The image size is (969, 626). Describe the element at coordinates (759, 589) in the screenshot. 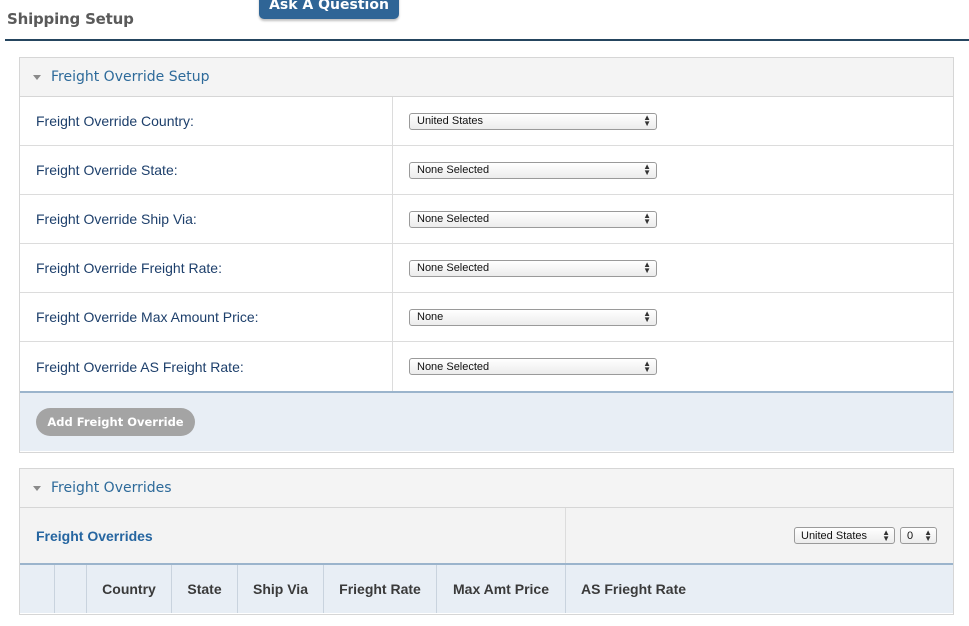

I see `column-header-as-frieght-rate: AS Frieght Rate` at that location.